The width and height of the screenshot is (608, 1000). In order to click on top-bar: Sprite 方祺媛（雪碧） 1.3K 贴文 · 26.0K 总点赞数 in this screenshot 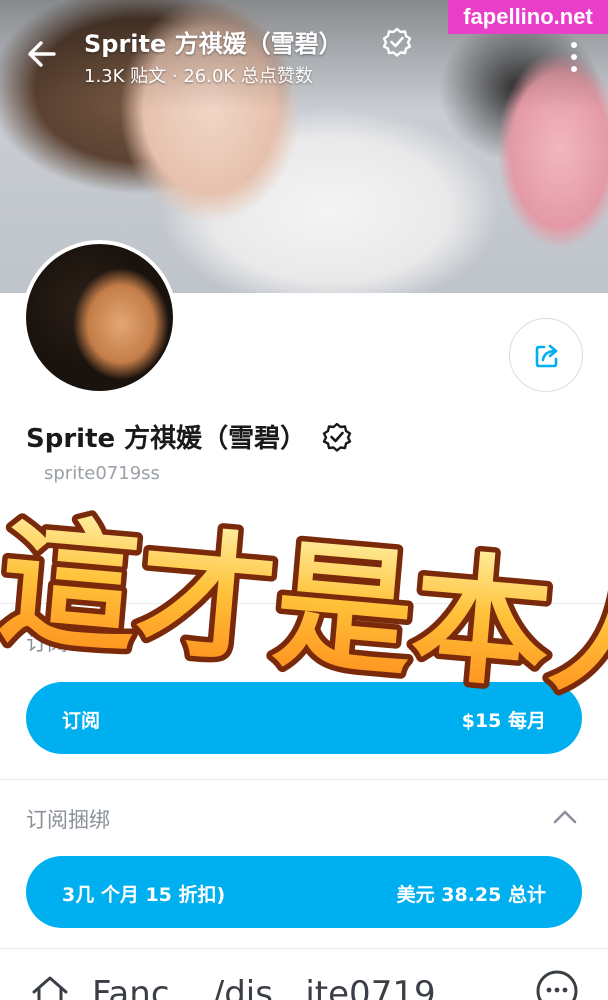, I will do `click(304, 50)`.